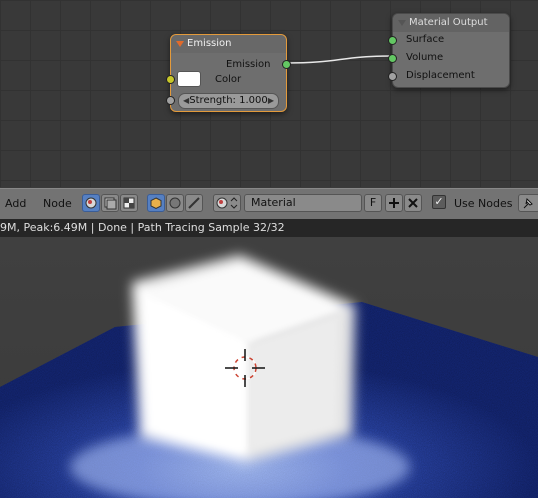 The height and width of the screenshot is (498, 538). What do you see at coordinates (186, 101) in the screenshot?
I see `decrement-arrow-icon: ◀` at bounding box center [186, 101].